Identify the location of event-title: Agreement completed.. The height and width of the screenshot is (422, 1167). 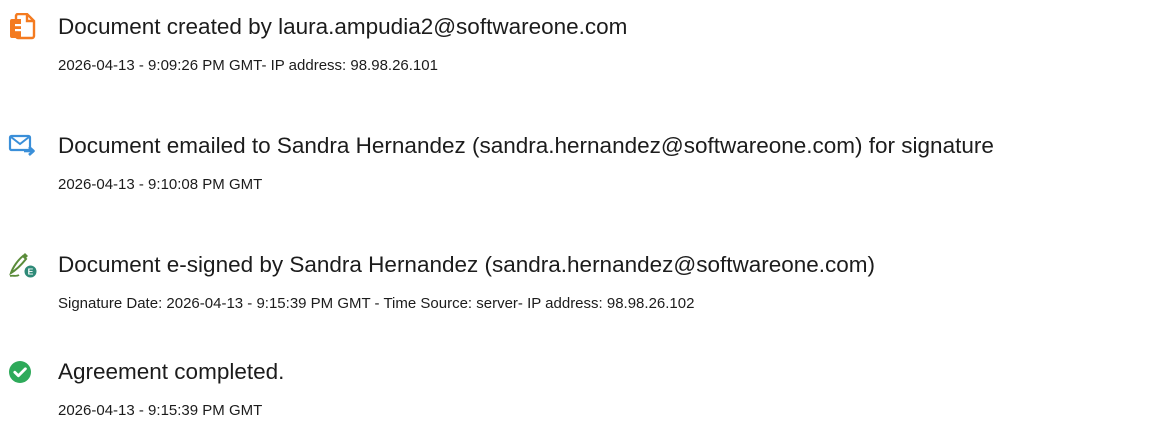
(171, 371).